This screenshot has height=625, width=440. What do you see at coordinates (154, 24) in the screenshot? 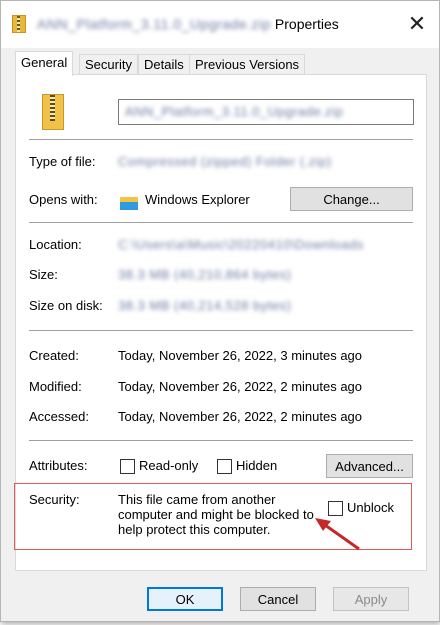
I see `blurred-file-name: ANN_Platform_3.11.0_Upgrade.zip` at bounding box center [154, 24].